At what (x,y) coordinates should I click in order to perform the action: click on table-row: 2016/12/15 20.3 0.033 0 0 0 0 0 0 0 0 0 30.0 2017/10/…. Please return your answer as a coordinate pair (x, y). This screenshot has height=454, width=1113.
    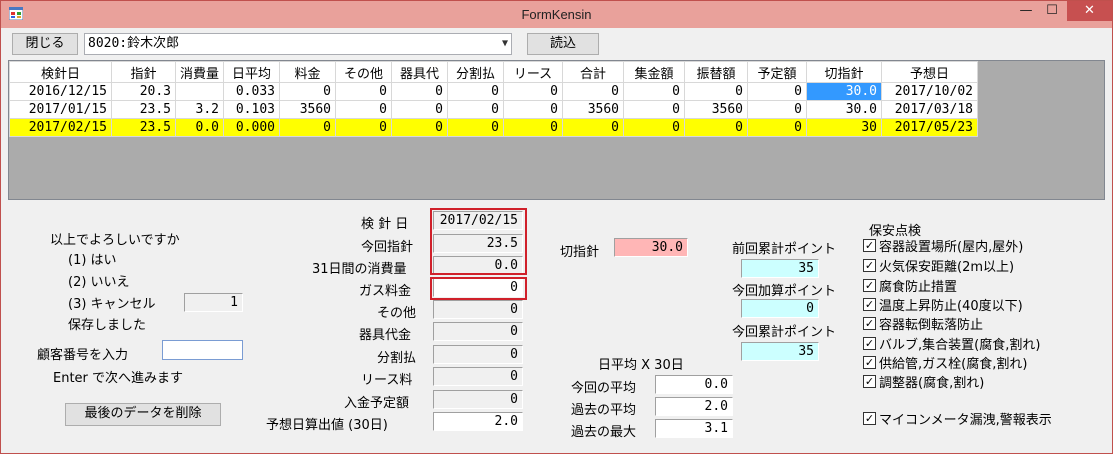
    Looking at the image, I should click on (493, 91).